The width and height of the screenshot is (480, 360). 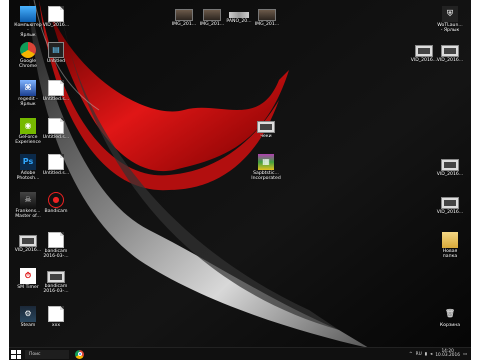 I want to click on desktop-icon-label: Новая папка, so click(x=450, y=254).